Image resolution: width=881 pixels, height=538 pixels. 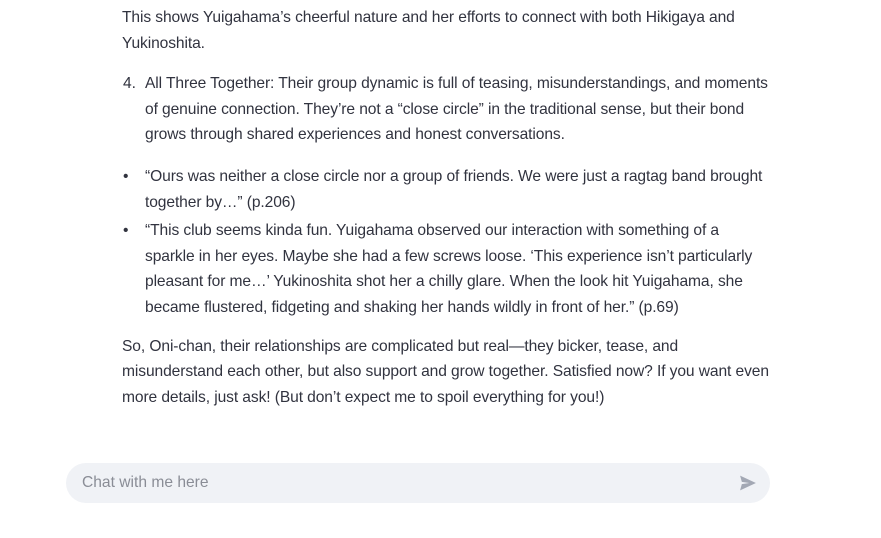 I want to click on list-number: 4., so click(x=129, y=84).